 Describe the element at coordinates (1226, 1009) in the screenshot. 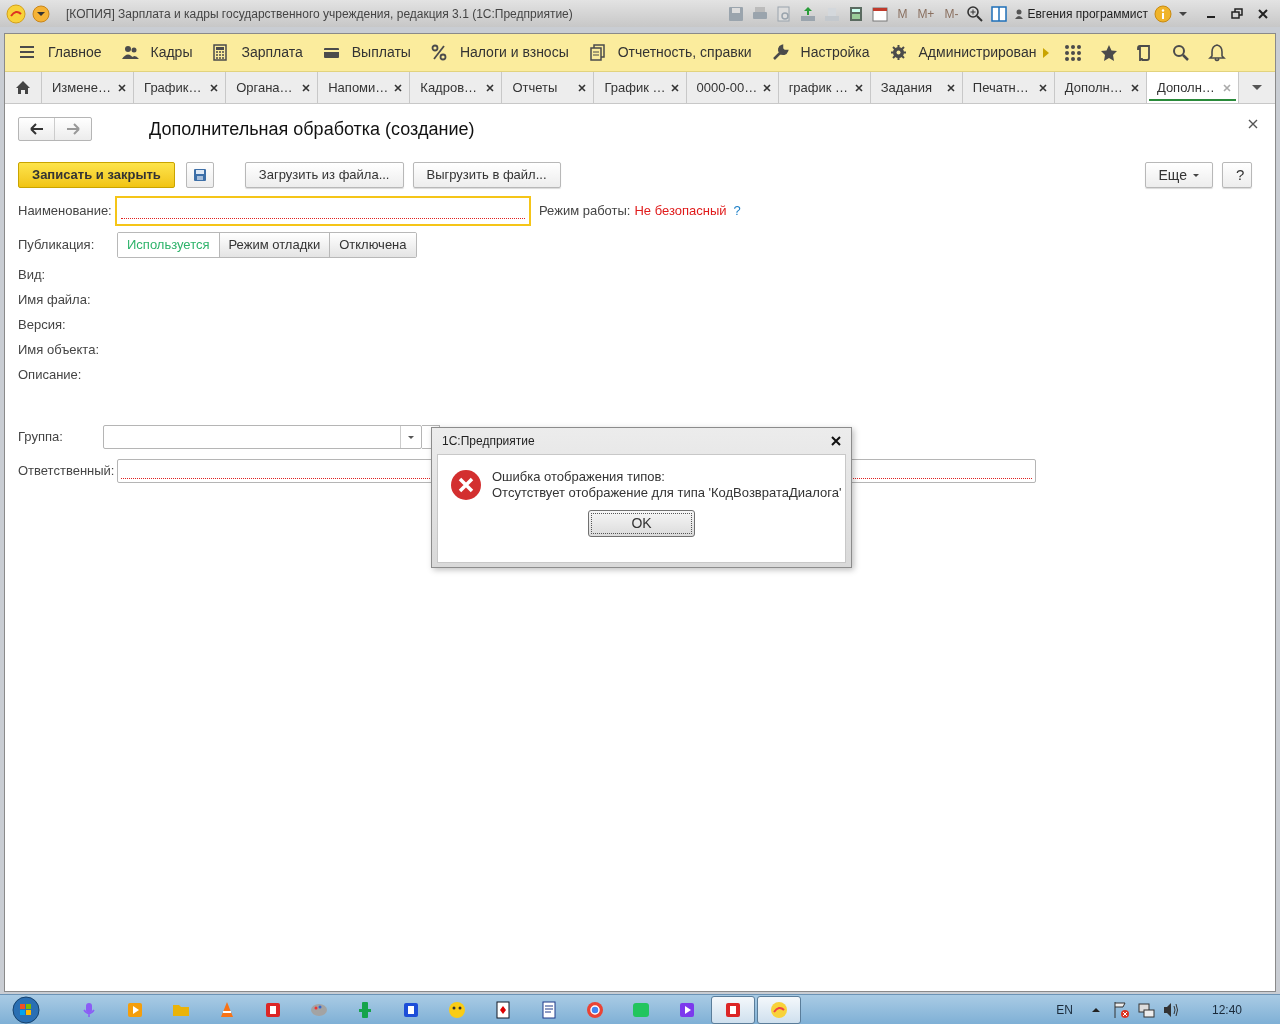

I see `clock: 12:40` at that location.